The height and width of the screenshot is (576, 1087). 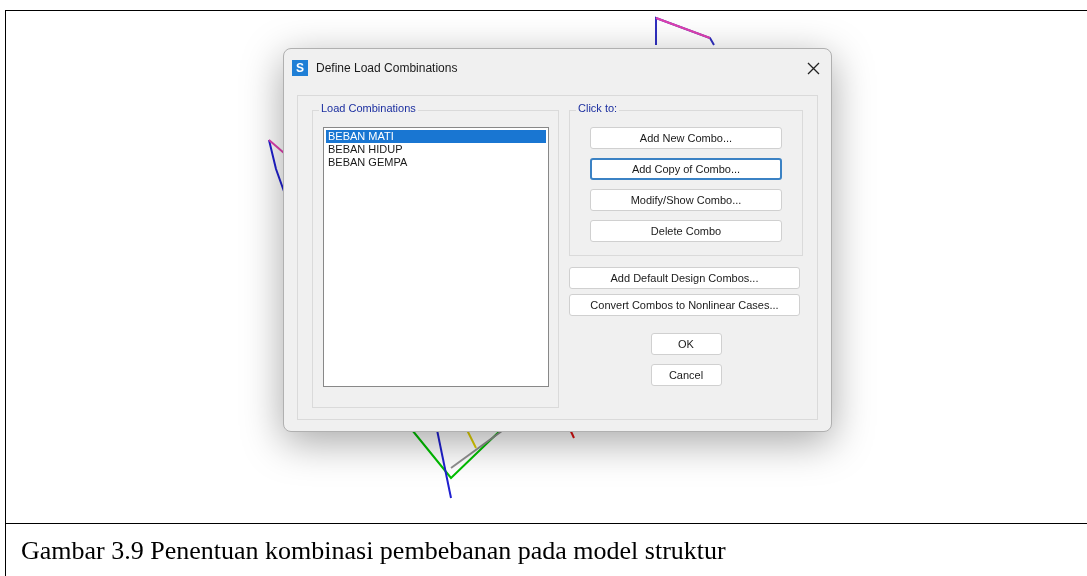 What do you see at coordinates (373, 550) in the screenshot?
I see `figure-caption: Gambar 3.9 Penentuan kombinasi pembebanan pada model struktur` at bounding box center [373, 550].